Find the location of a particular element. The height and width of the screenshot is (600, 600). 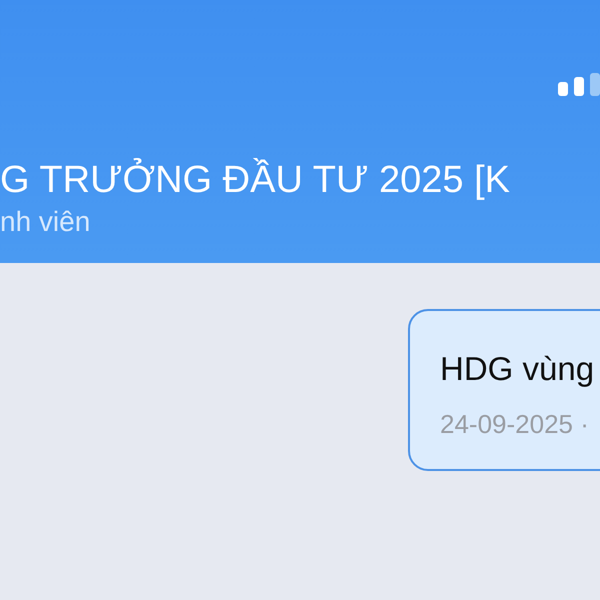

signal-icon is located at coordinates (579, 83).